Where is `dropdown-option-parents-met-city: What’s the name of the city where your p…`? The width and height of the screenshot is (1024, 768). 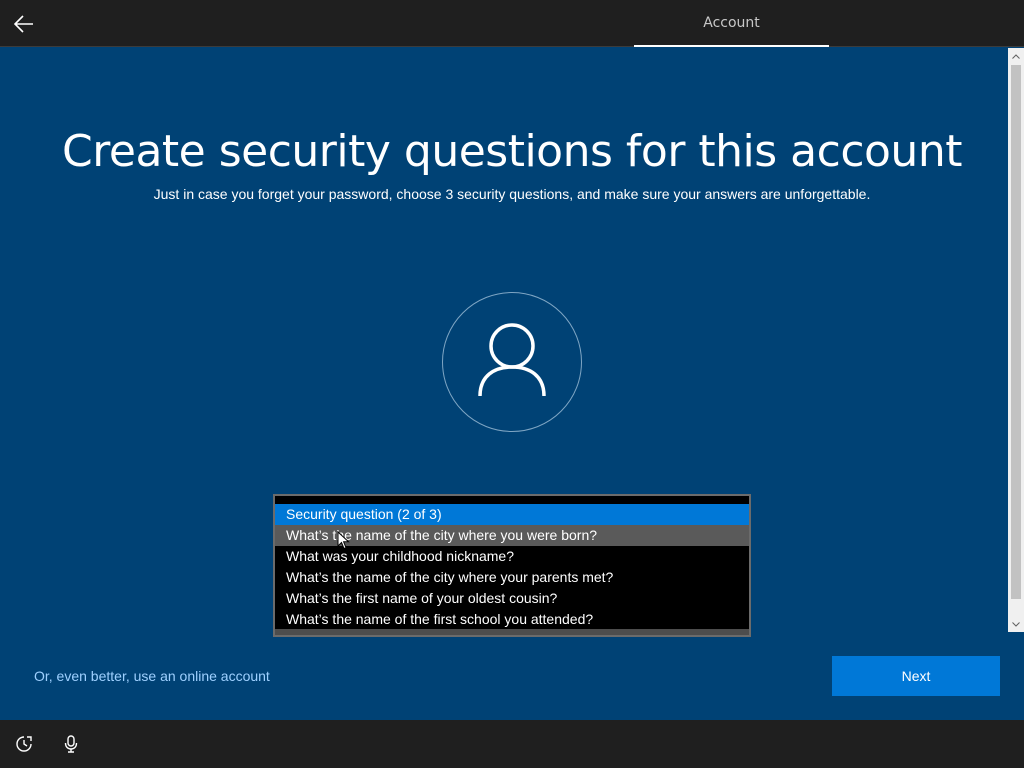
dropdown-option-parents-met-city: What’s the name of the city where your p… is located at coordinates (512, 577).